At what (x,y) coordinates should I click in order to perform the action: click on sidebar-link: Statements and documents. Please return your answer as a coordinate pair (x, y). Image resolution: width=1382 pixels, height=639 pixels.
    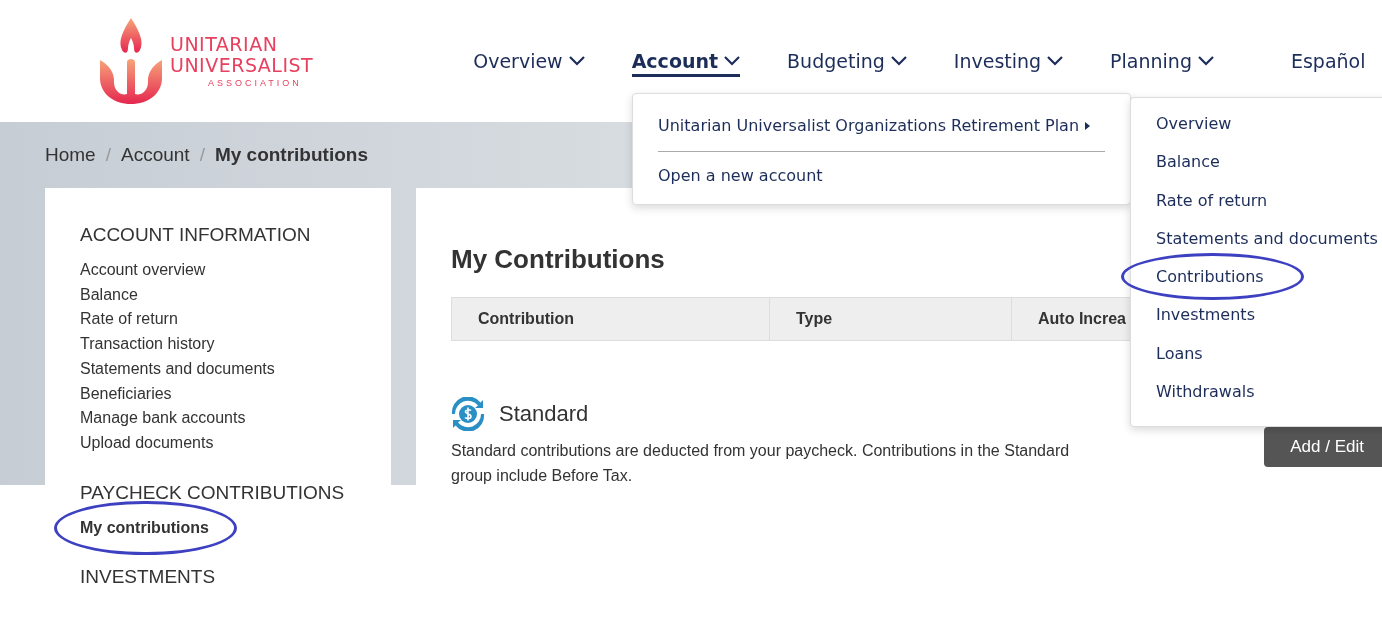
    Looking at the image, I should click on (177, 369).